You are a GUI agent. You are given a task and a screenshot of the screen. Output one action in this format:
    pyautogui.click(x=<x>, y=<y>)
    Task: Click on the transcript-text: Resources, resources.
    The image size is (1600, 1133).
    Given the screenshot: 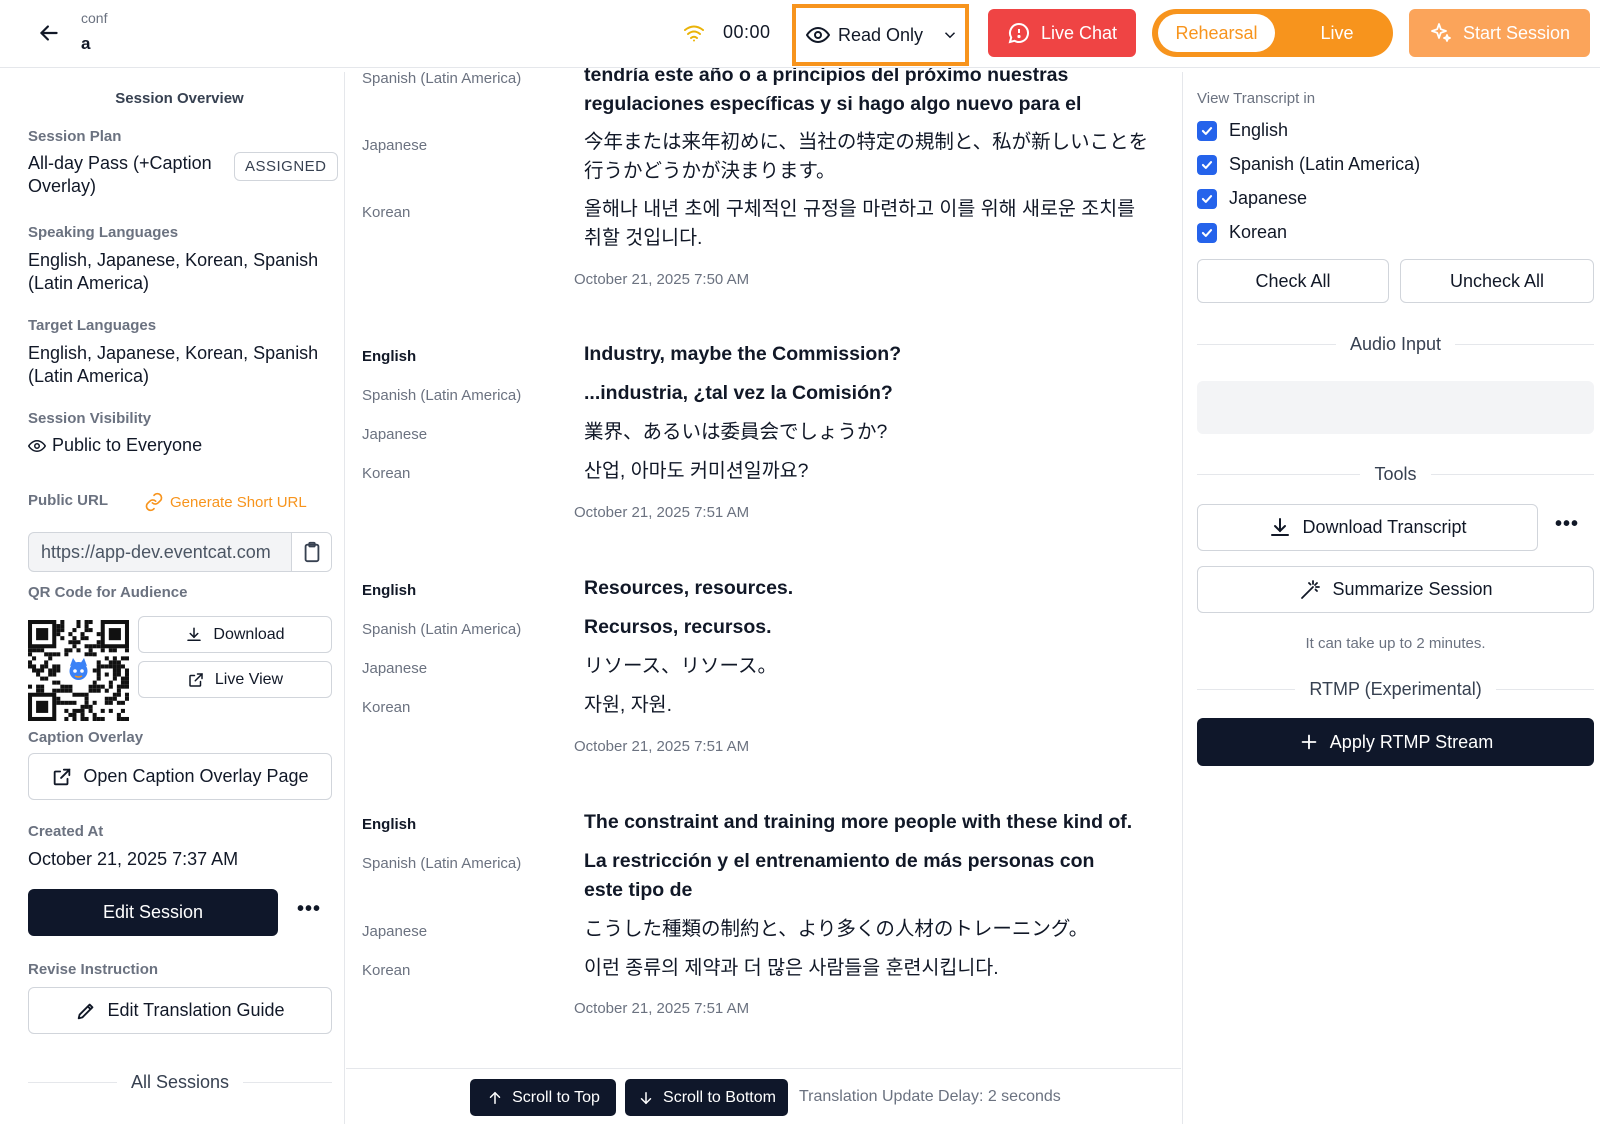 What is the action you would take?
    pyautogui.click(x=689, y=588)
    